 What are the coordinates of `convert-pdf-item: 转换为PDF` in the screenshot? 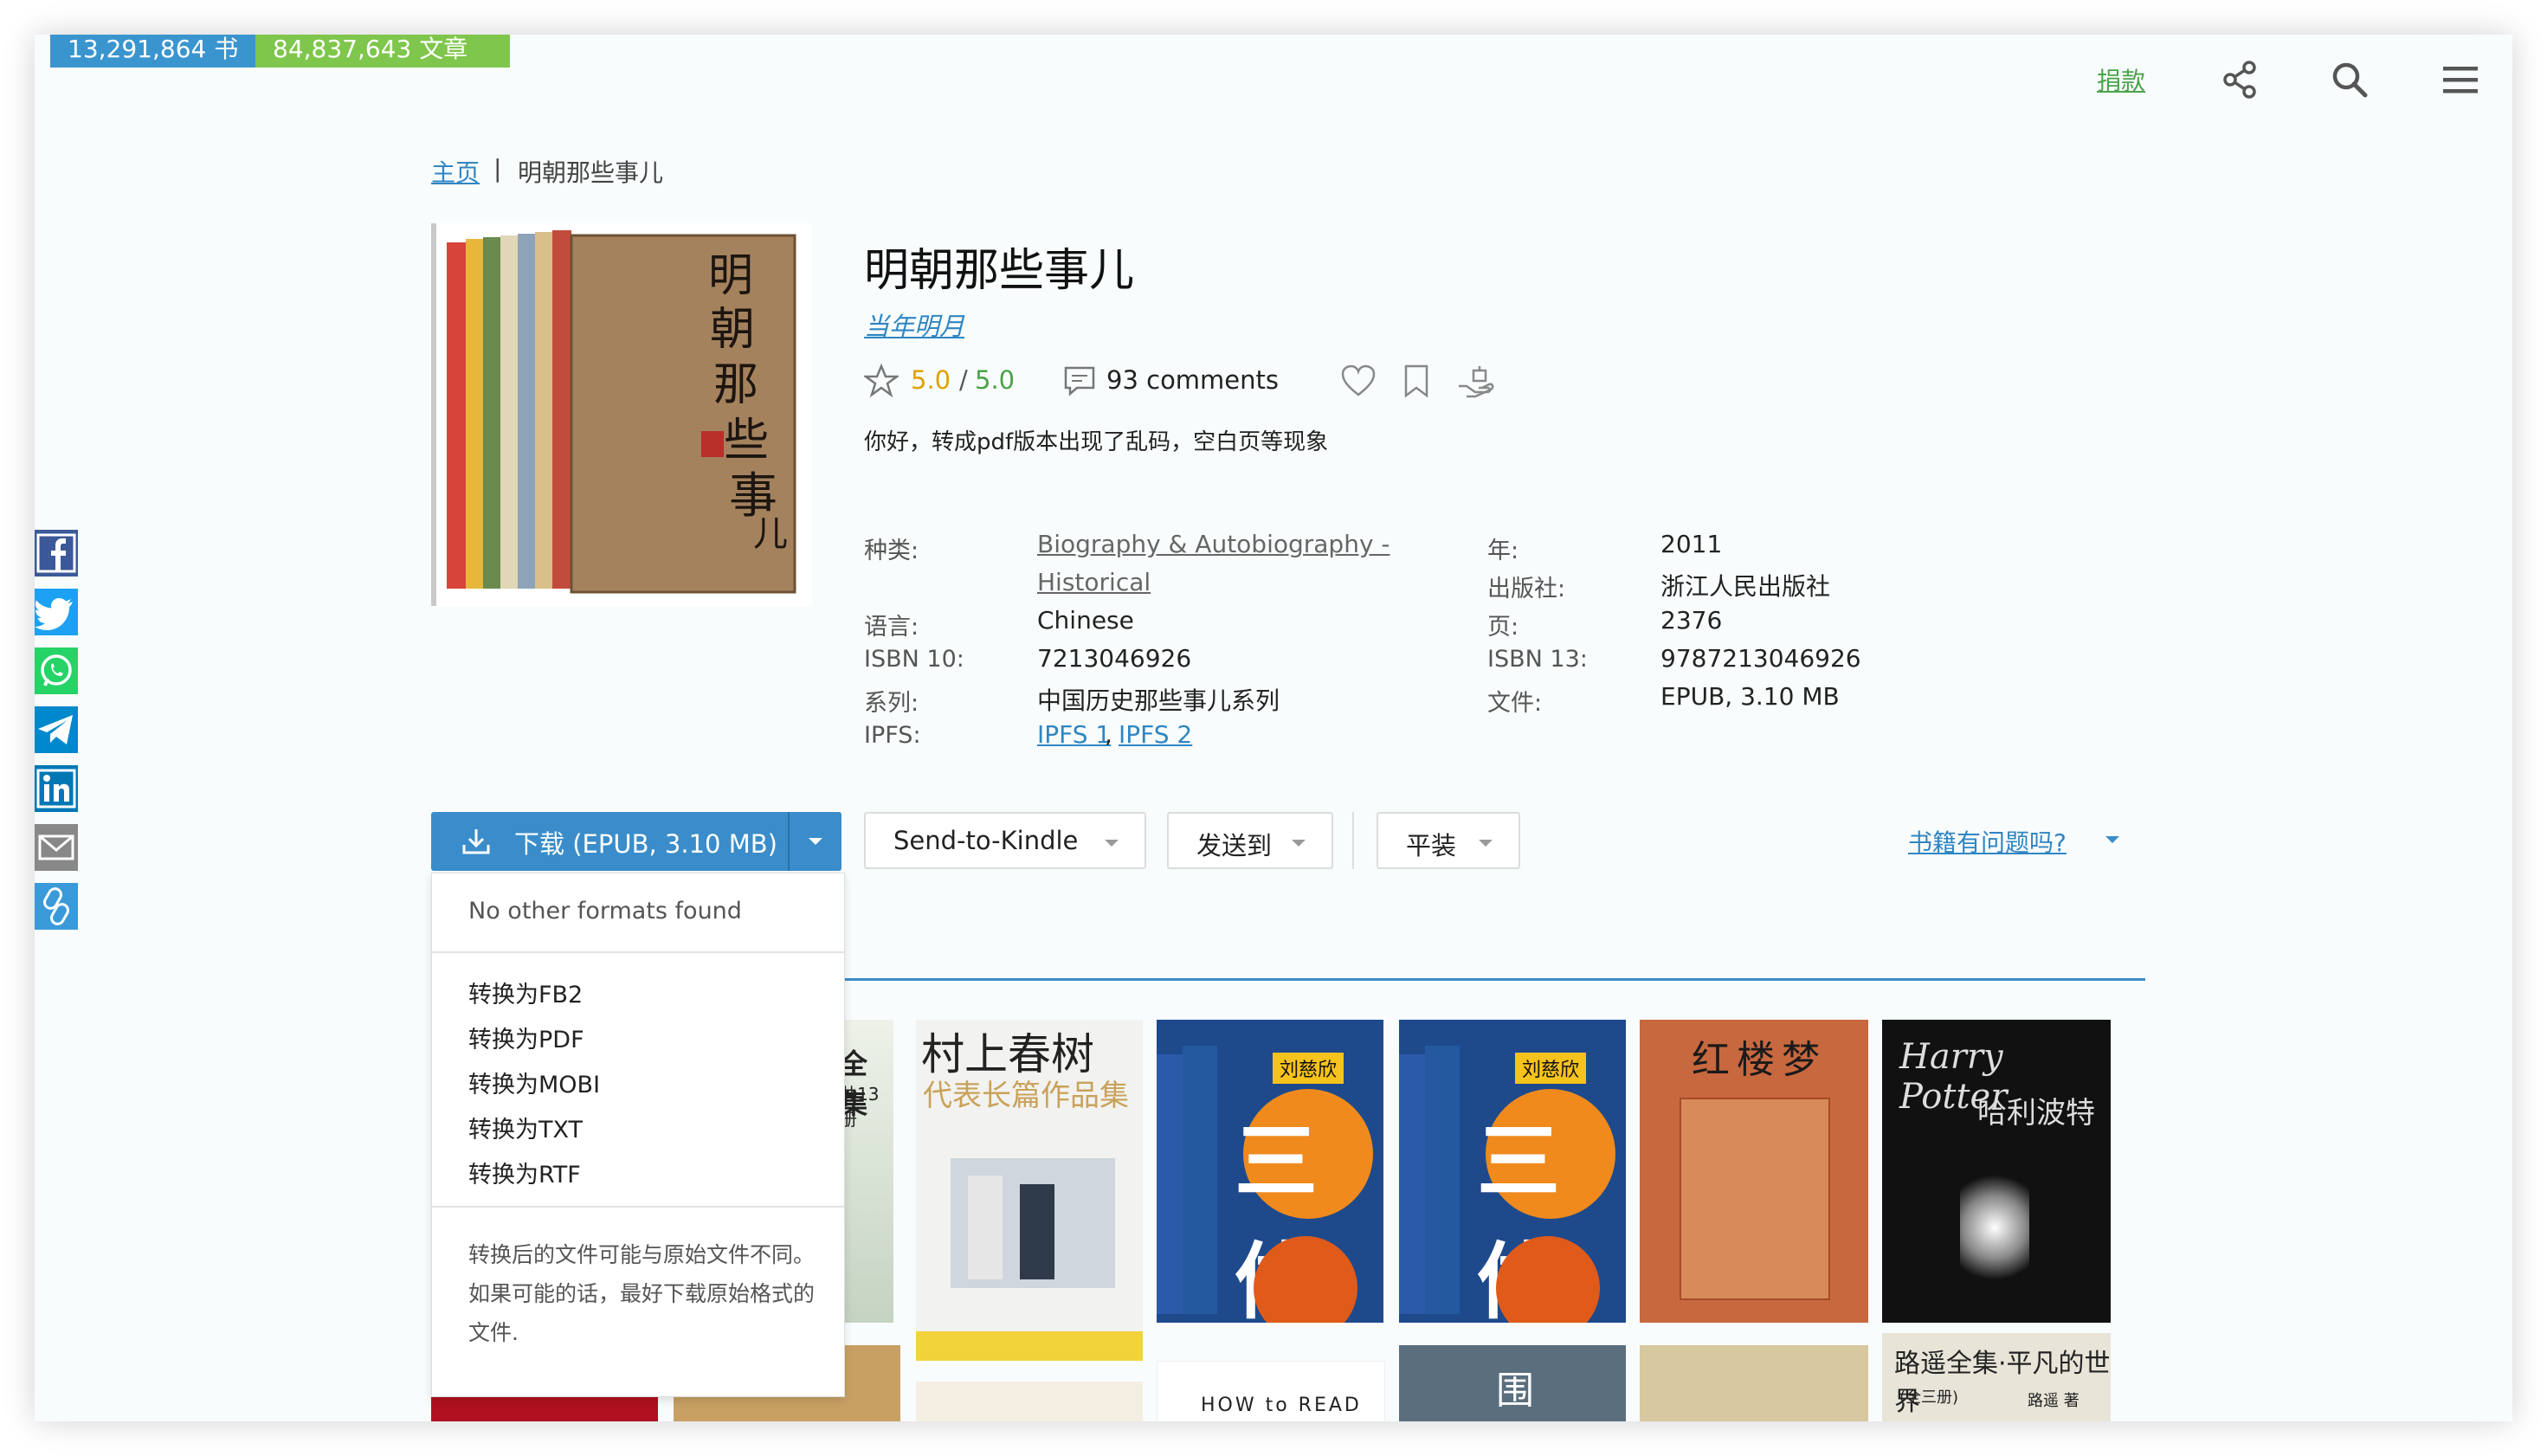 It's located at (526, 1037).